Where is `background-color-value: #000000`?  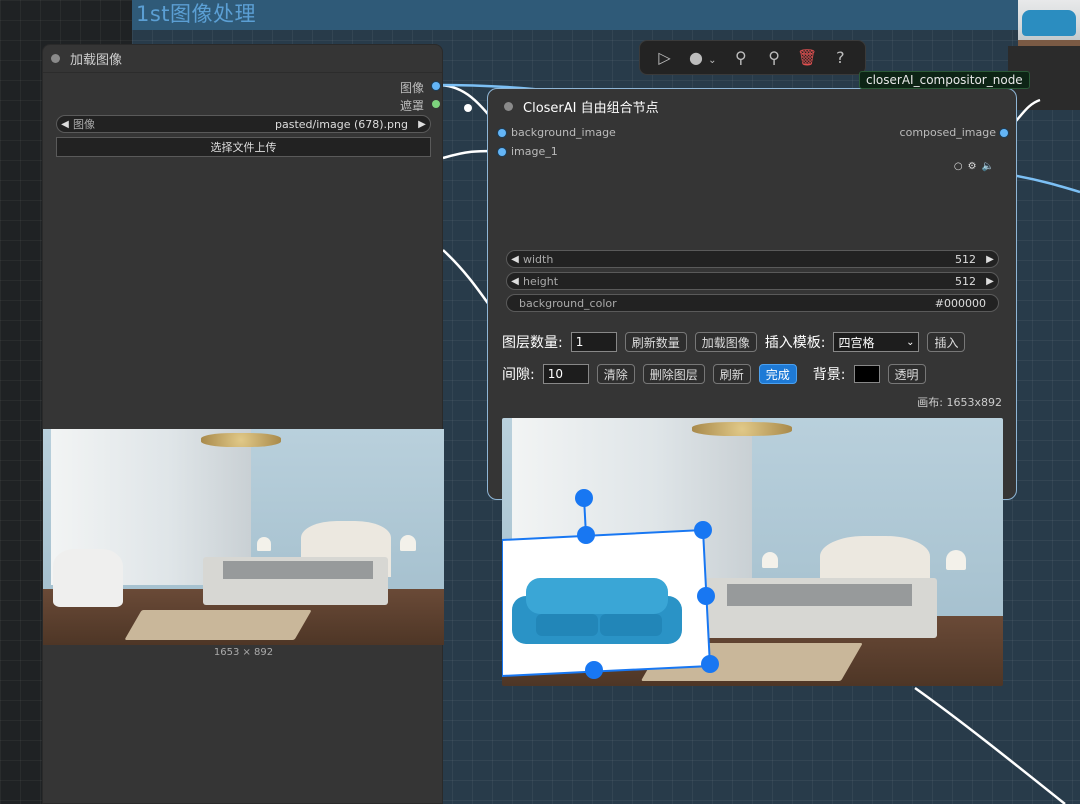
background-color-value: #000000 is located at coordinates (960, 303).